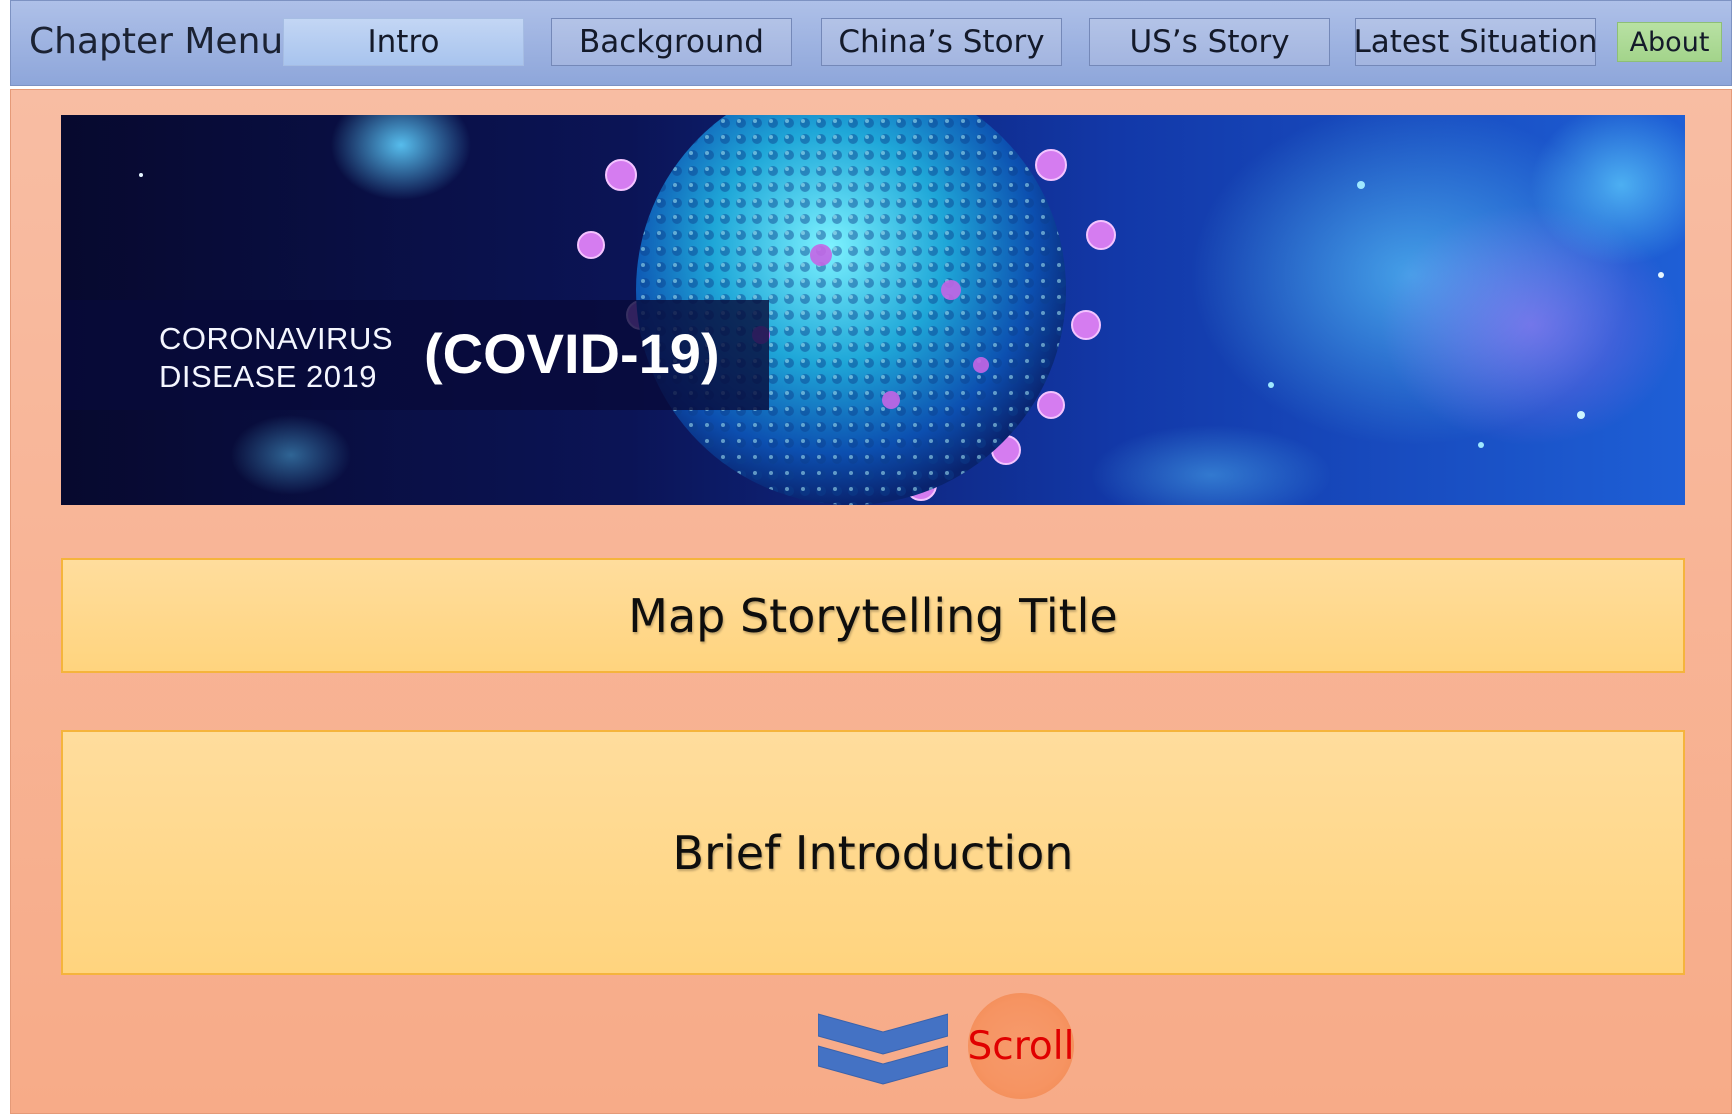 The image size is (1732, 1114). Describe the element at coordinates (572, 353) in the screenshot. I see `banner-title: (COVID-19)` at that location.